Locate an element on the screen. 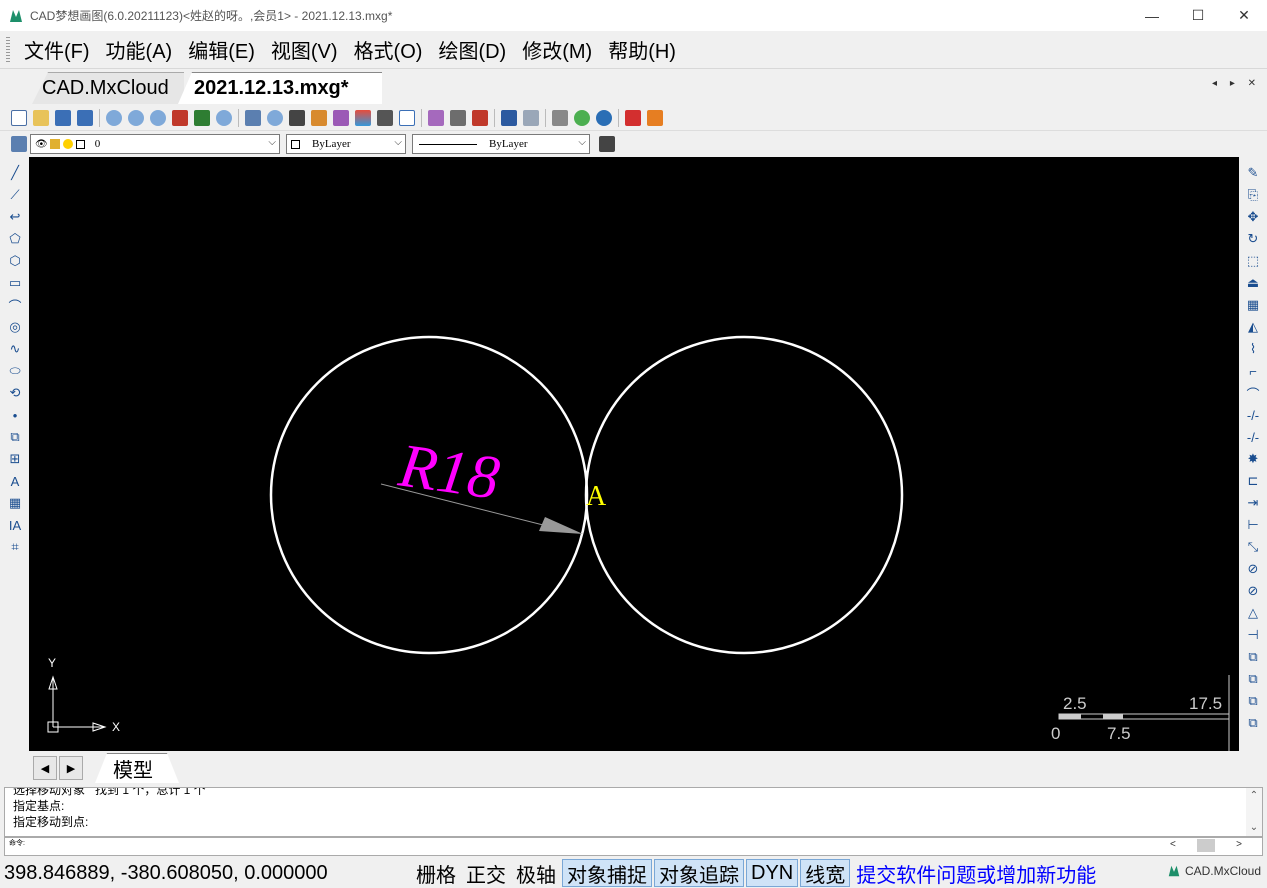 This screenshot has height=888, width=1267. curve-icon: ↩ is located at coordinates (15, 217).